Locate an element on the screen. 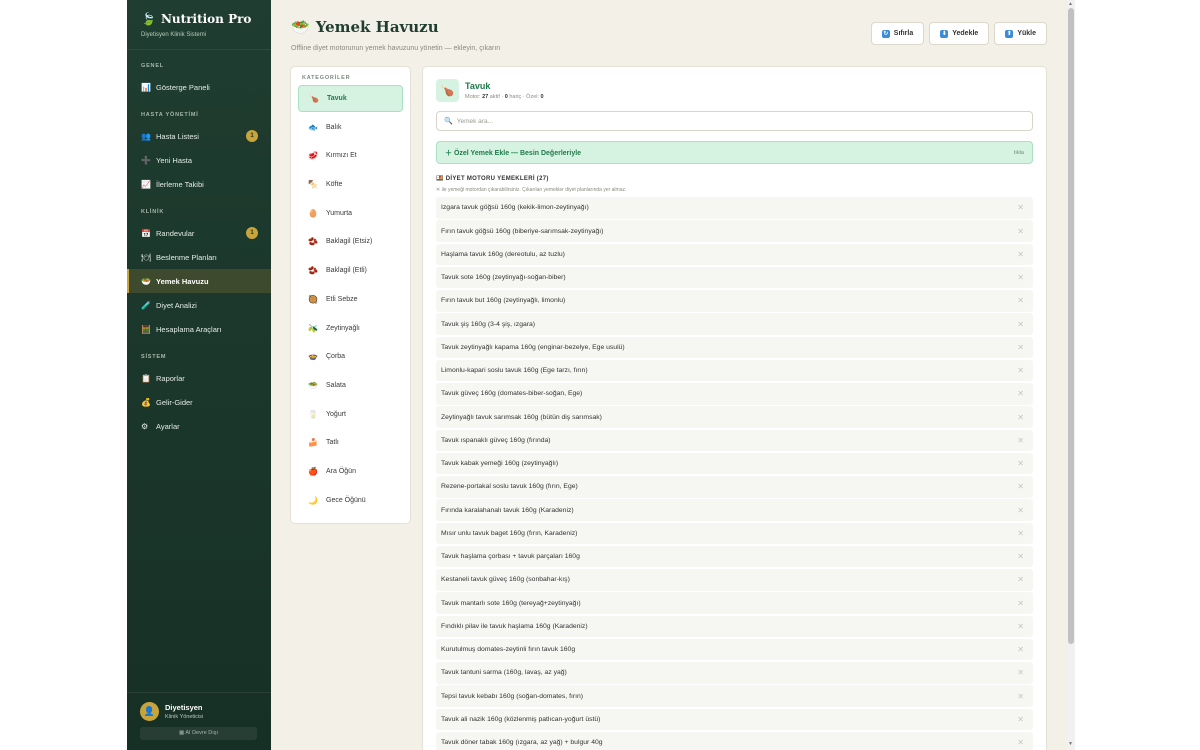  category-label: Köfte is located at coordinates (334, 185).